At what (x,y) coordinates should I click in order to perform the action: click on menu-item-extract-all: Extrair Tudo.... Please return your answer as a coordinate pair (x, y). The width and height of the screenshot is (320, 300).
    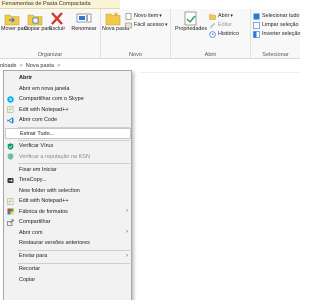
    Looking at the image, I should click on (68, 133).